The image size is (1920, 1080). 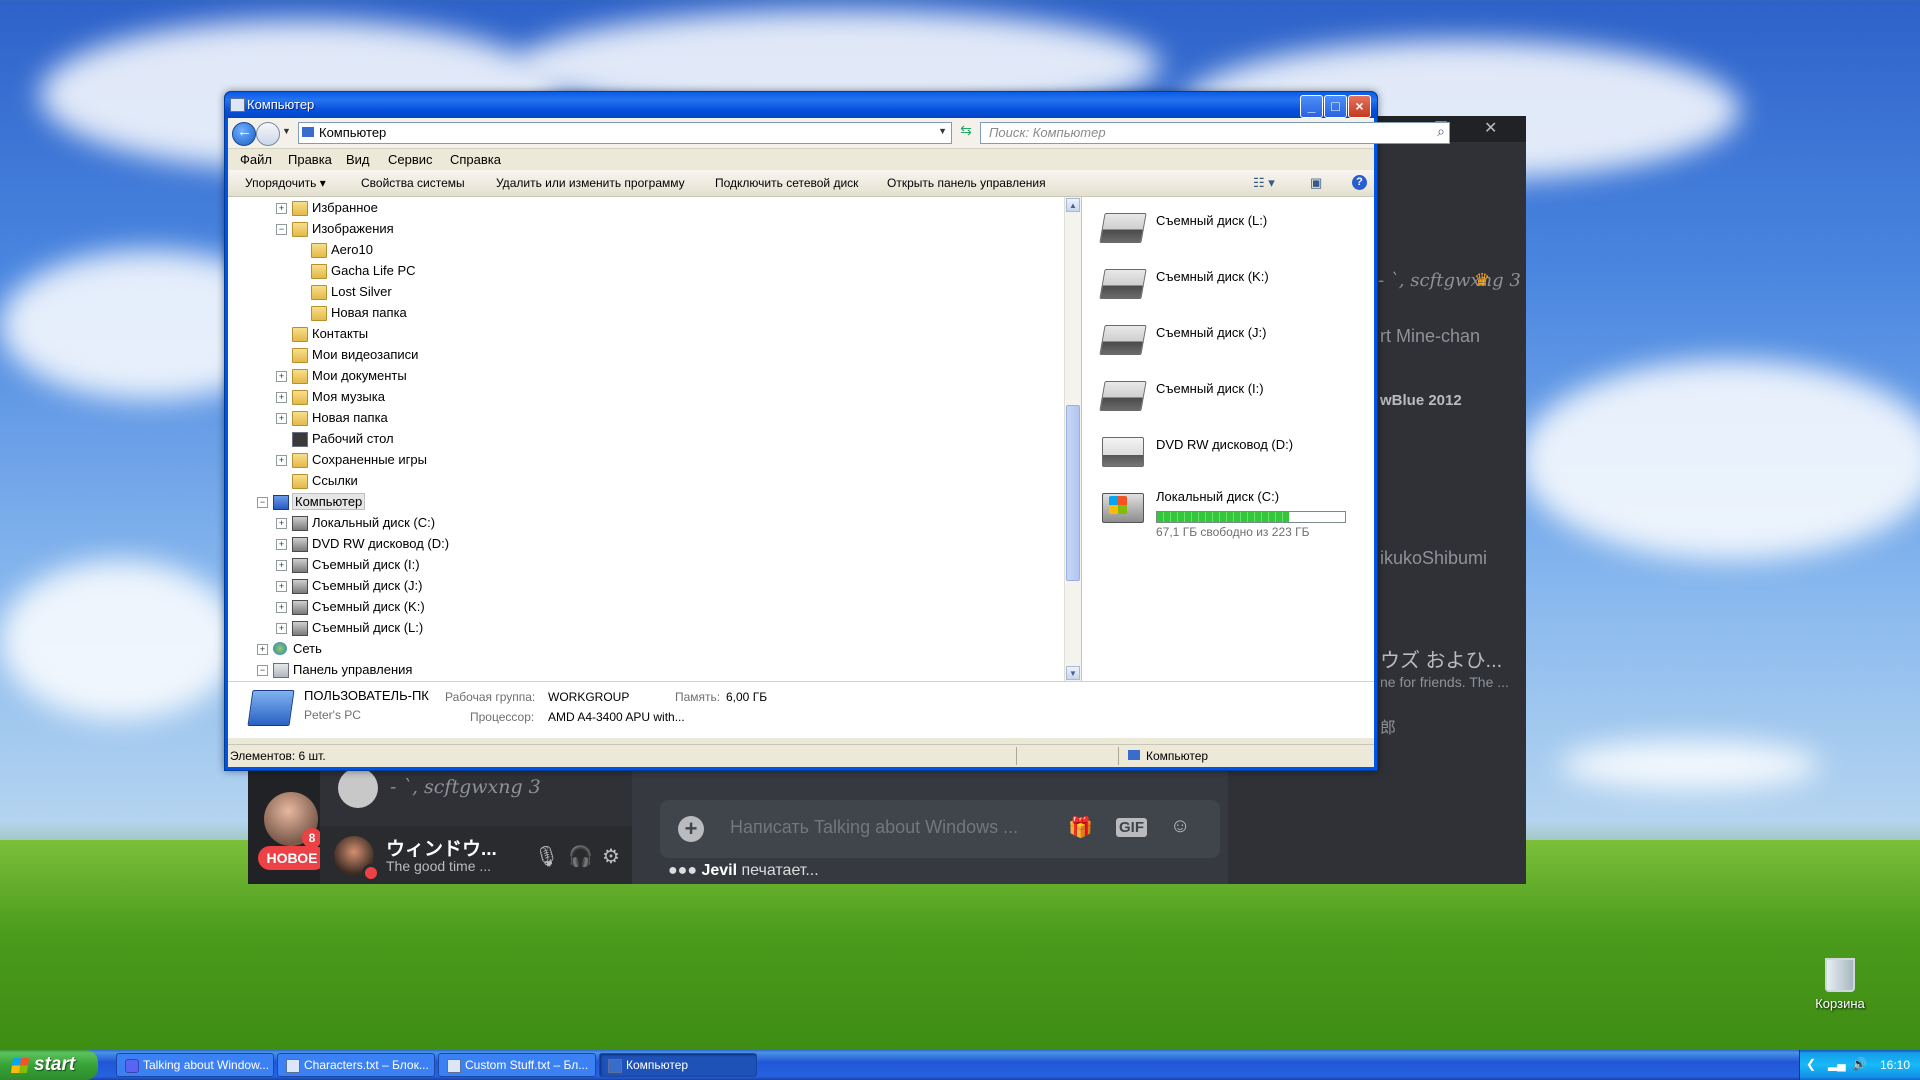 What do you see at coordinates (49, 1065) in the screenshot?
I see `start-button: start` at bounding box center [49, 1065].